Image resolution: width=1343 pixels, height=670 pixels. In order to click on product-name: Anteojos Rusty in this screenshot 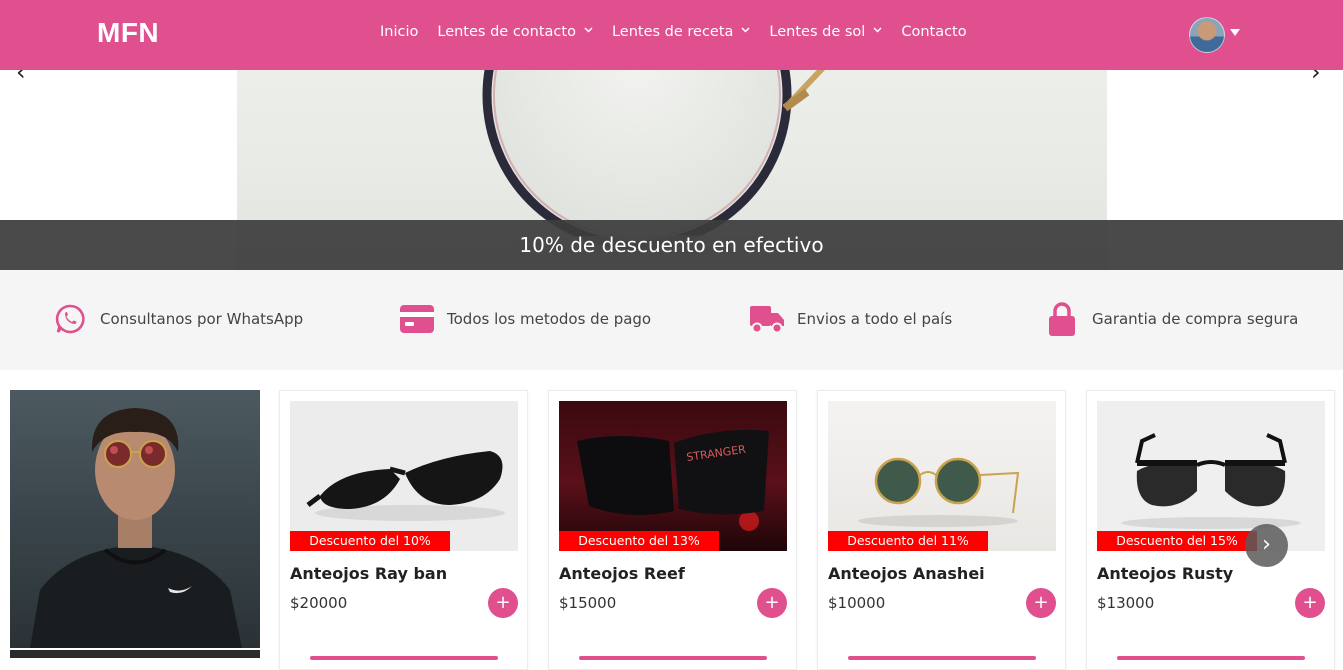, I will do `click(1165, 573)`.